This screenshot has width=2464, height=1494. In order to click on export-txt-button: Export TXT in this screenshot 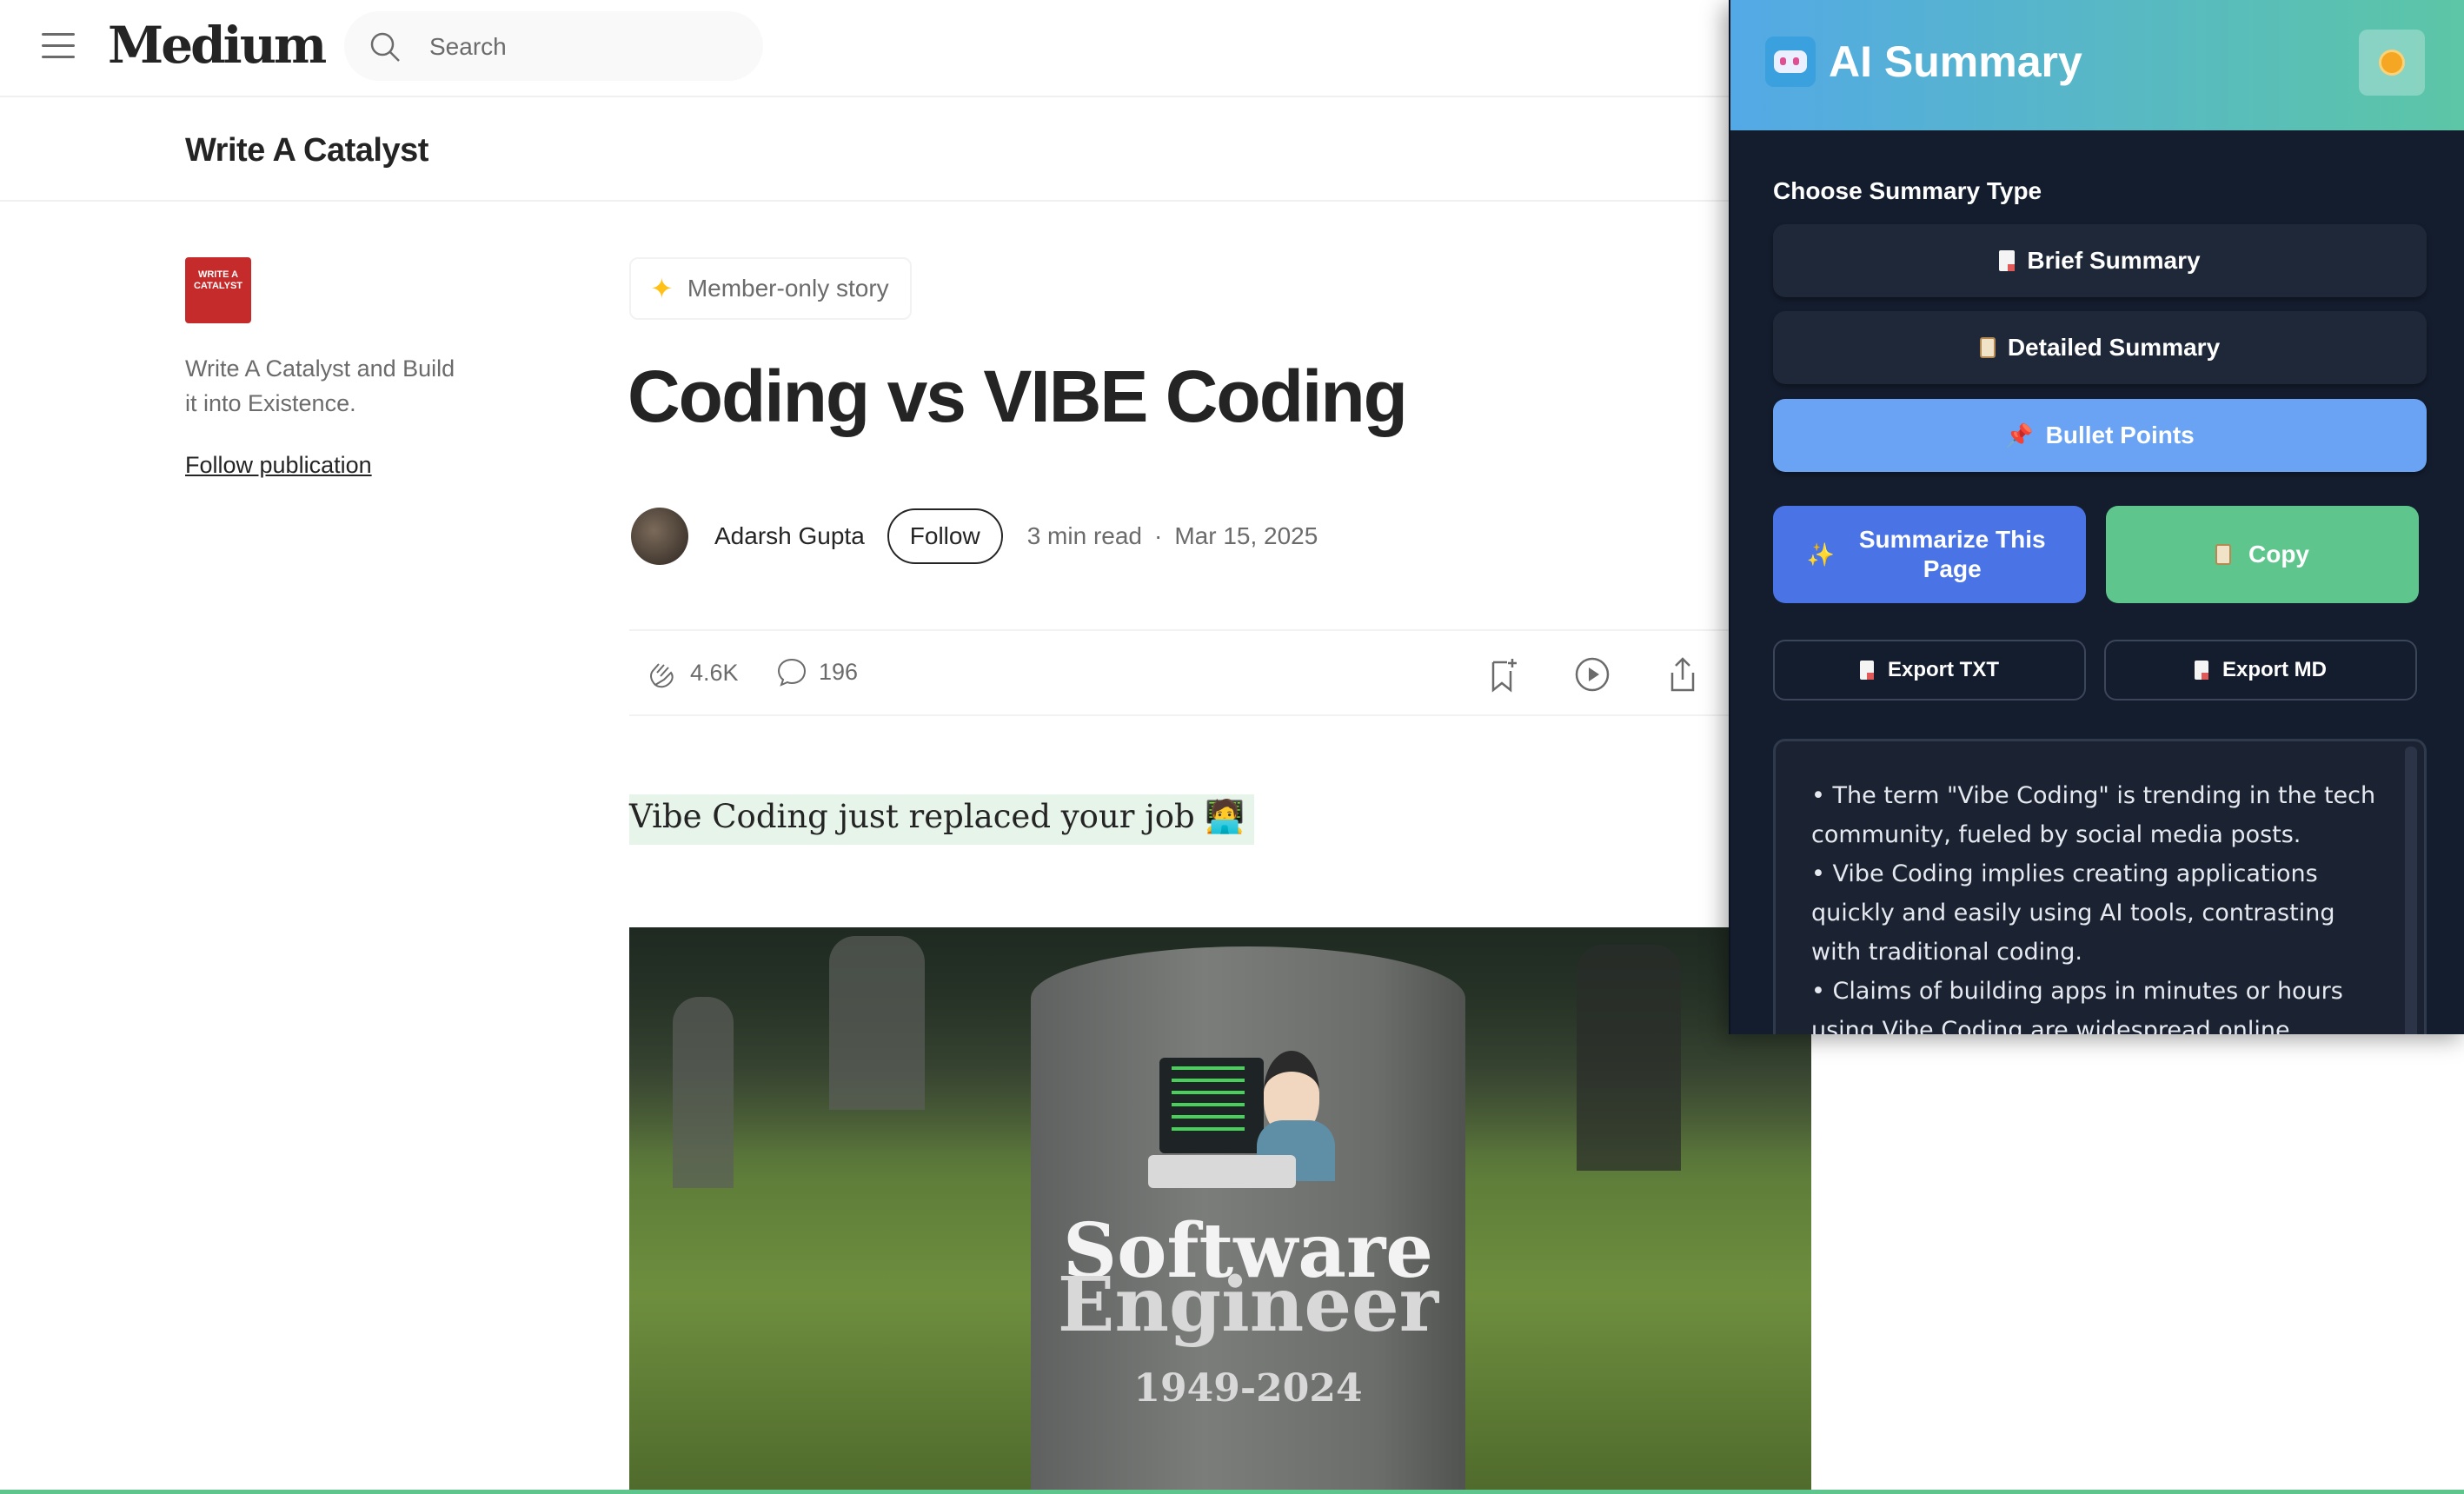, I will do `click(1930, 671)`.